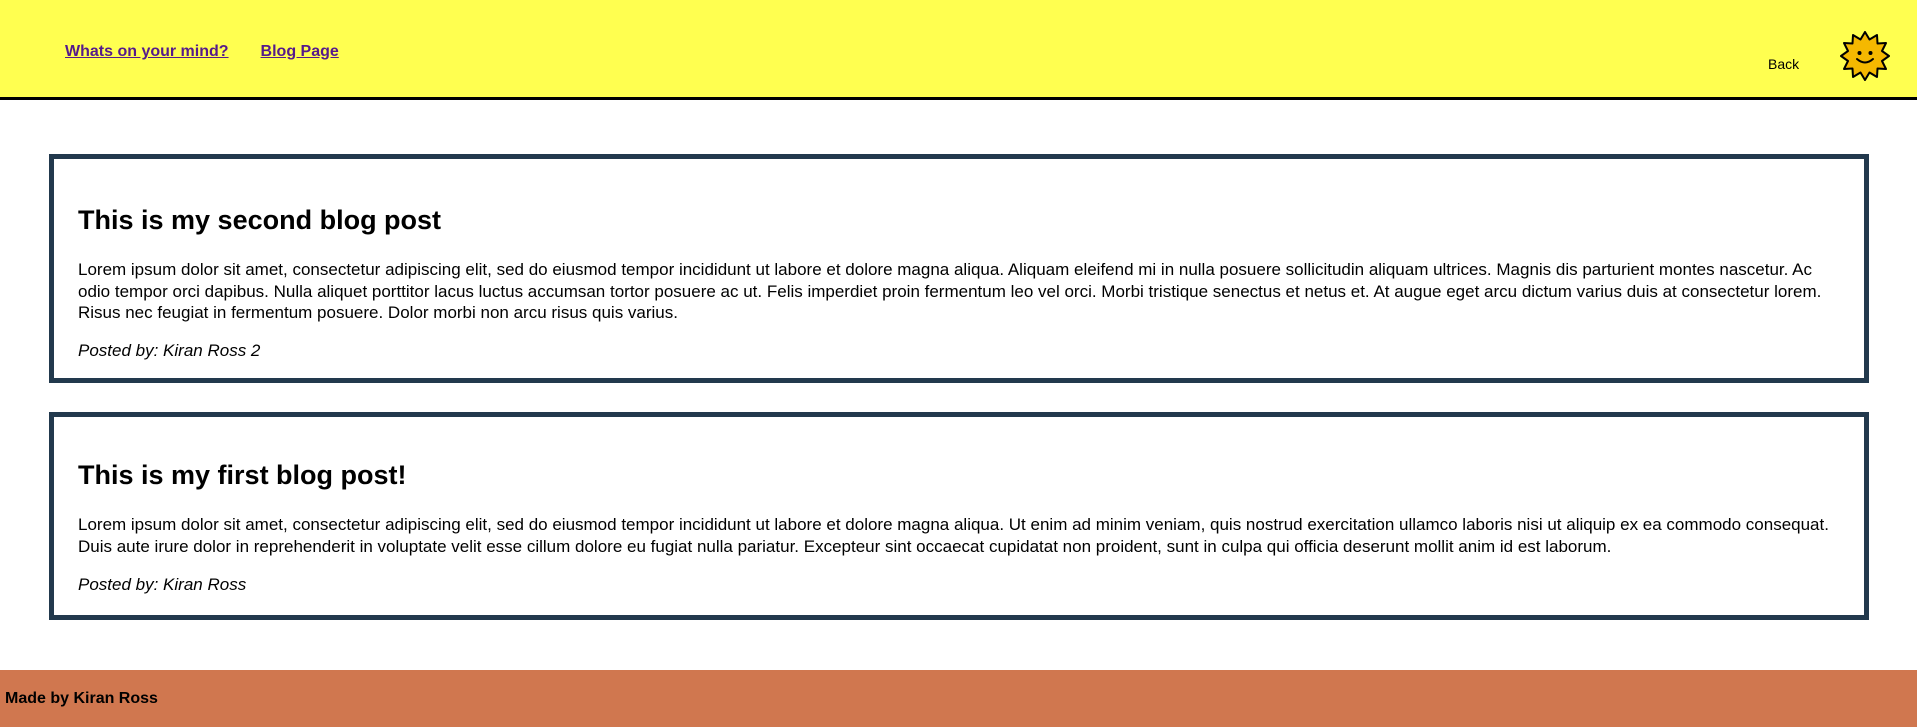  Describe the element at coordinates (1865, 56) in the screenshot. I see `sun-icon` at that location.